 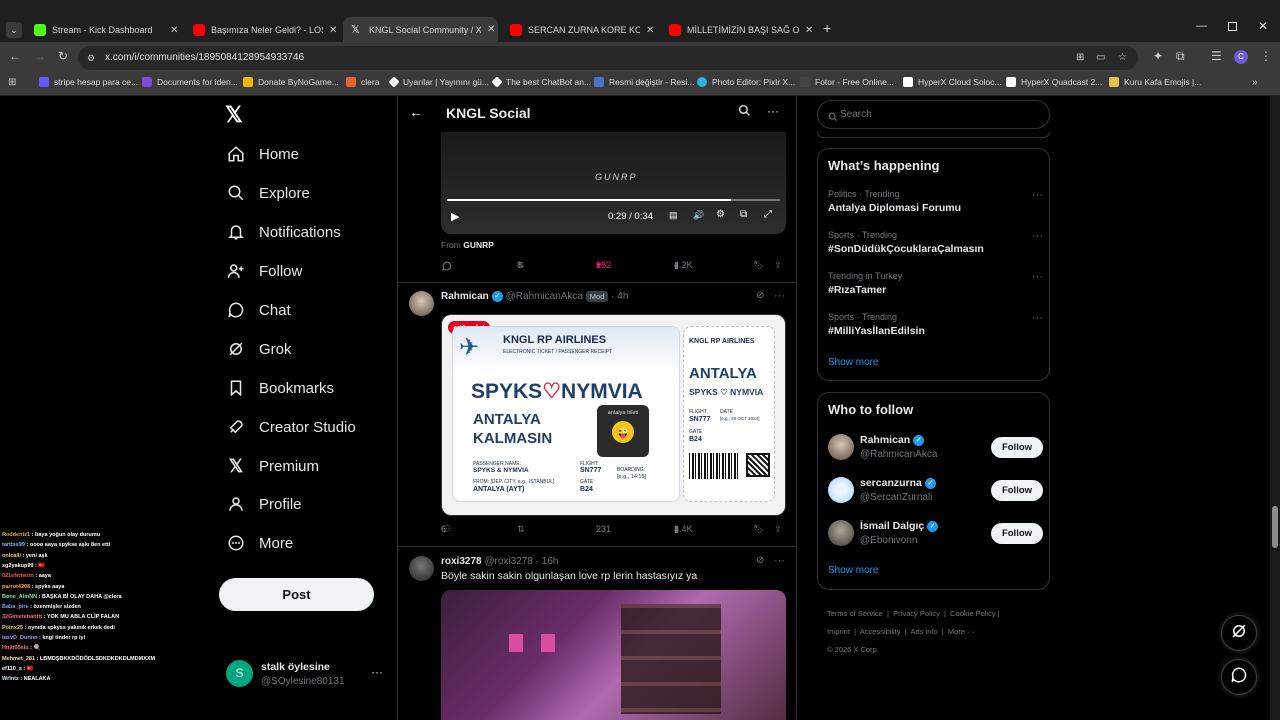 I want to click on nav-profile: Profile, so click(x=264, y=504).